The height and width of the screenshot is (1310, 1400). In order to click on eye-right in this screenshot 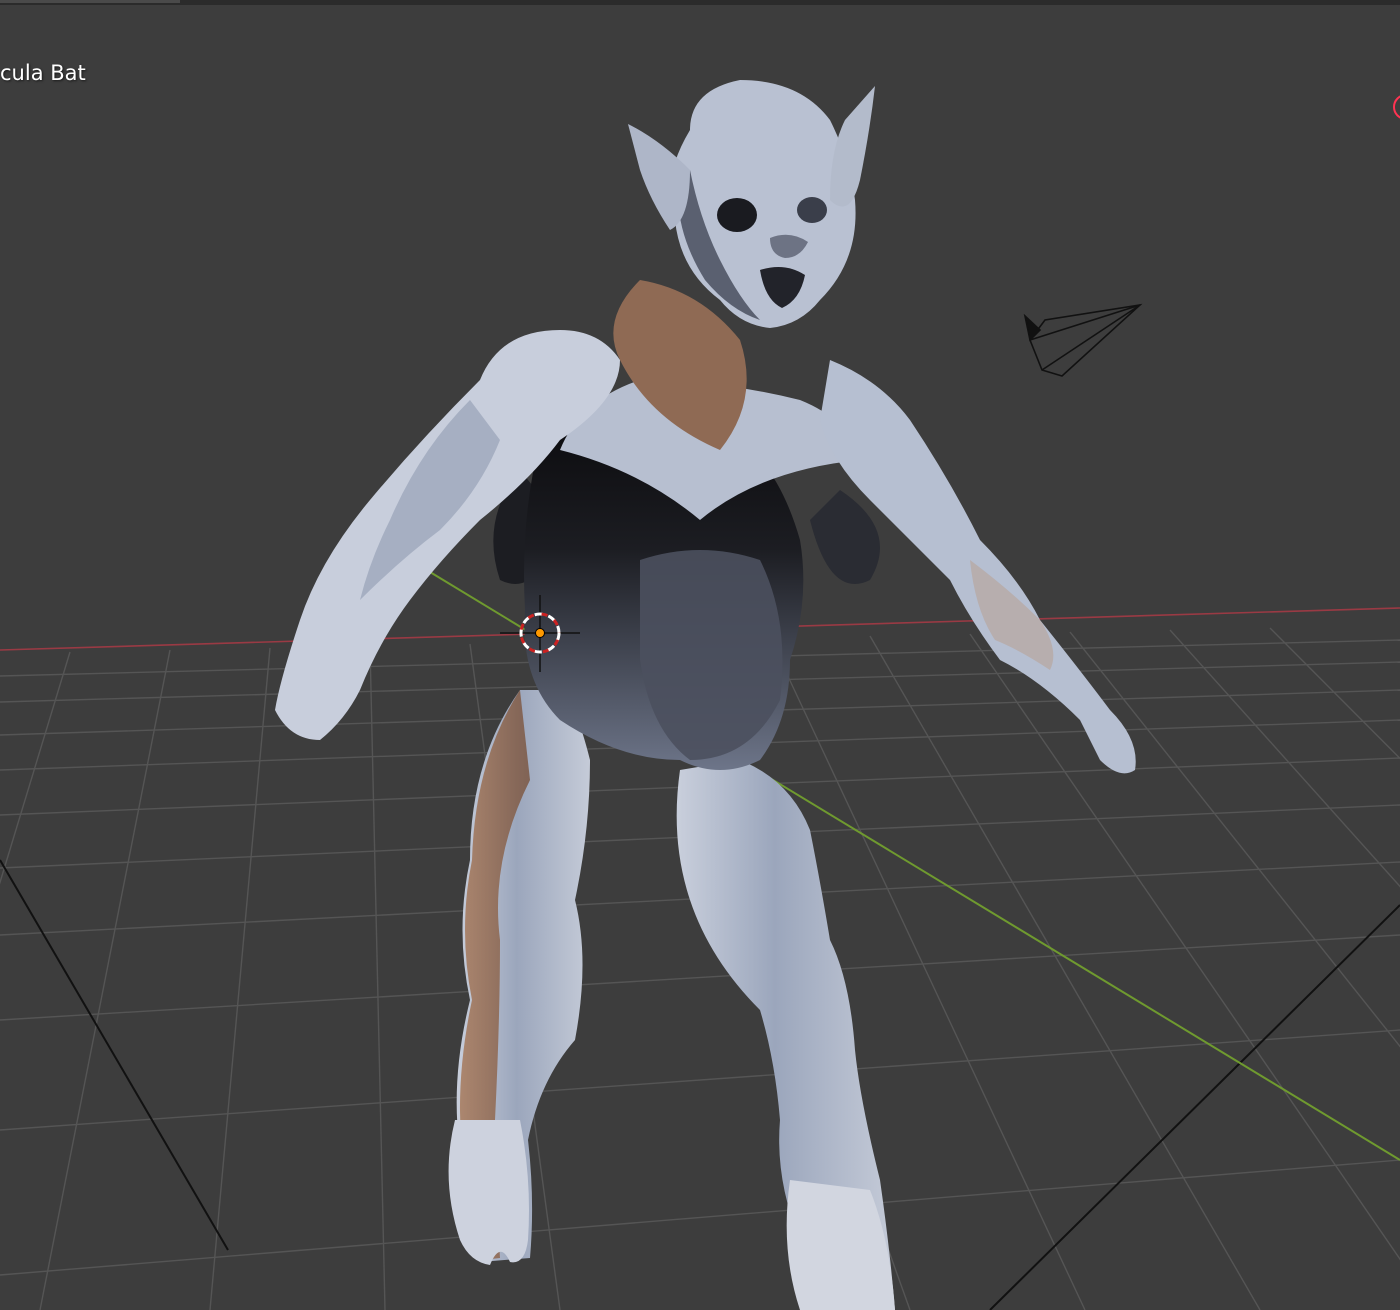, I will do `click(812, 210)`.